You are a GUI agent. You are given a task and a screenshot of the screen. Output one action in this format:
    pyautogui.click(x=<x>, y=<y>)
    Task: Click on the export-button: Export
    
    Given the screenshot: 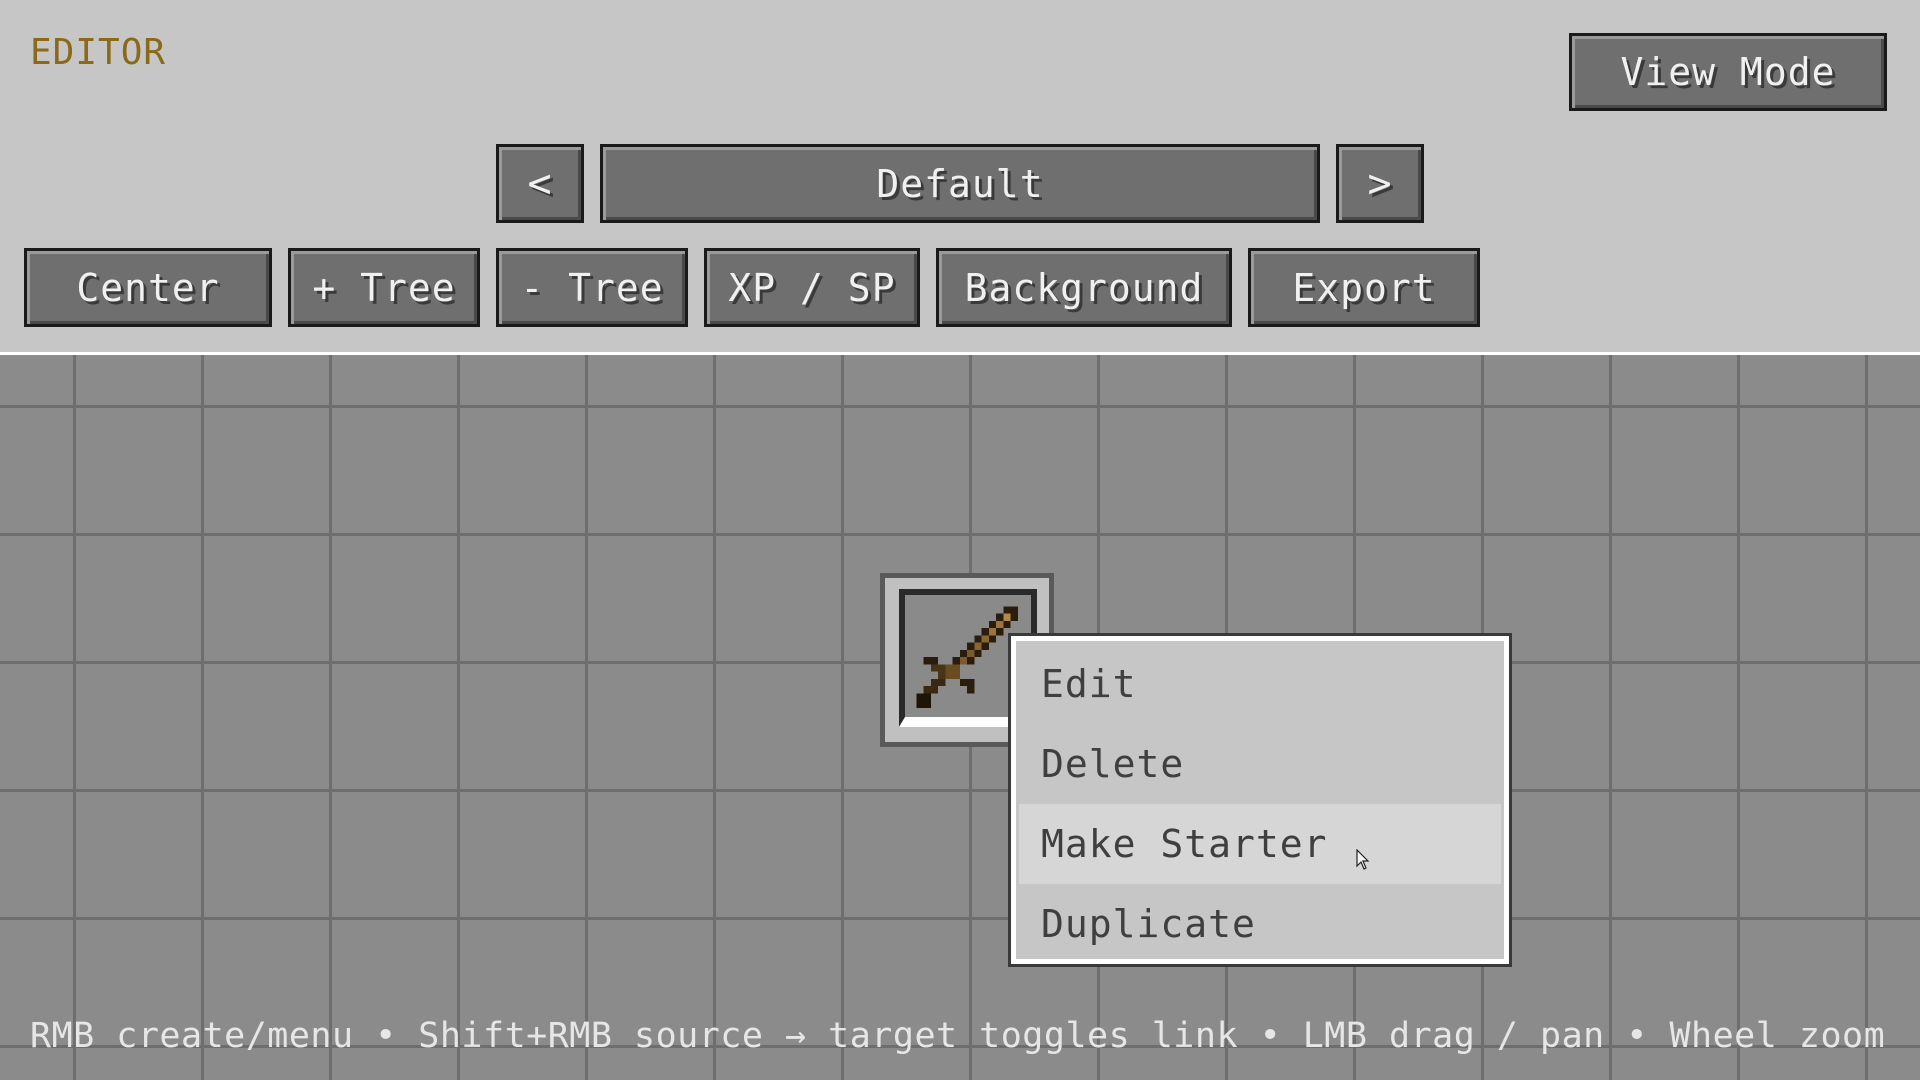 What is the action you would take?
    pyautogui.click(x=1364, y=287)
    